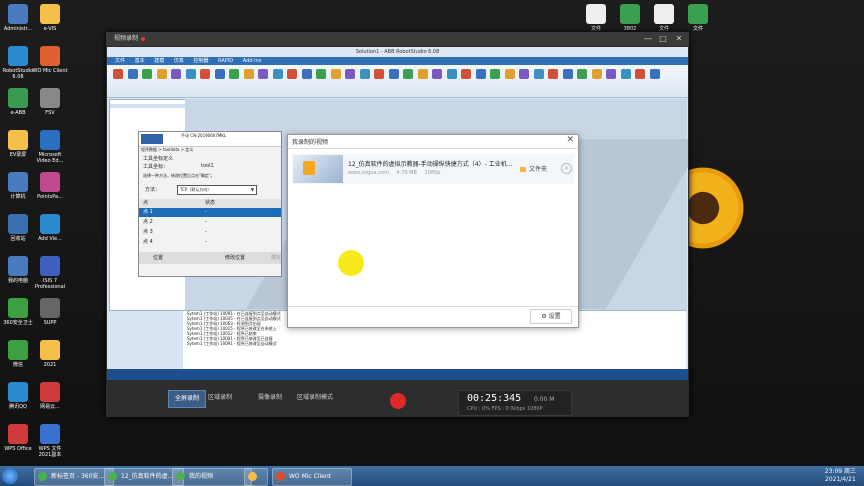 The image size is (864, 486). What do you see at coordinates (570, 140) in the screenshot?
I see `close-icon: ✕` at bounding box center [570, 140].